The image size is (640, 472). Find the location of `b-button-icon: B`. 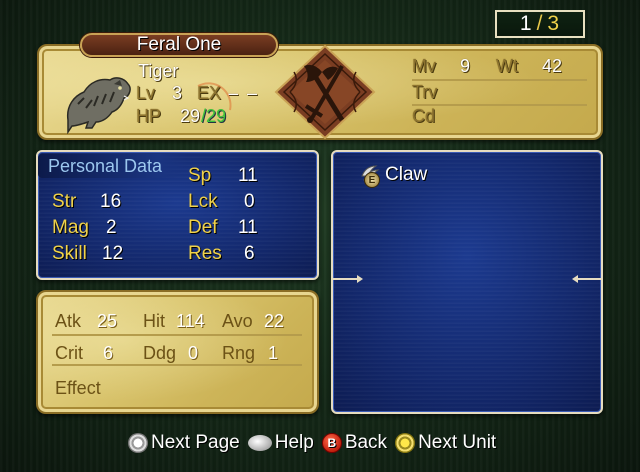

b-button-icon: B is located at coordinates (331, 443).